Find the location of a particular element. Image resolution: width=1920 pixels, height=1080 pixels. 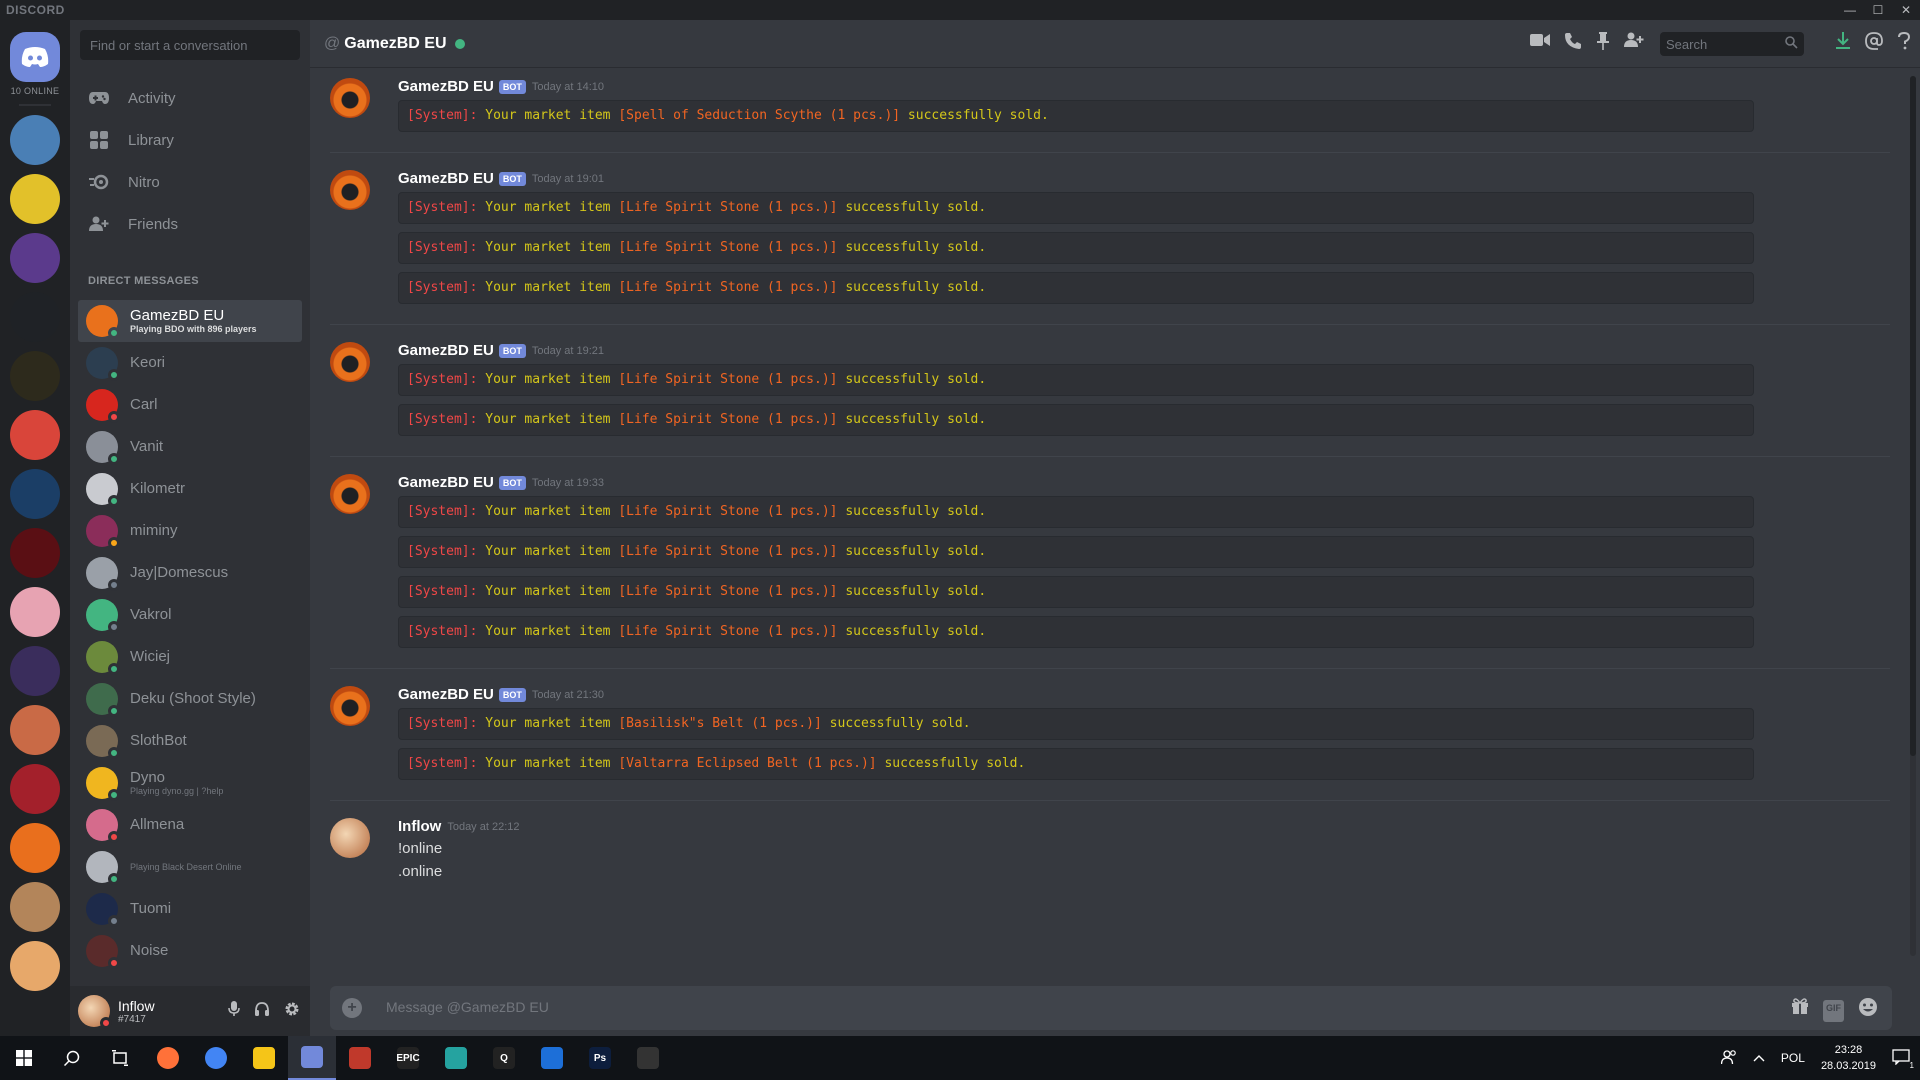

dm-item: Keori is located at coordinates (190, 363).